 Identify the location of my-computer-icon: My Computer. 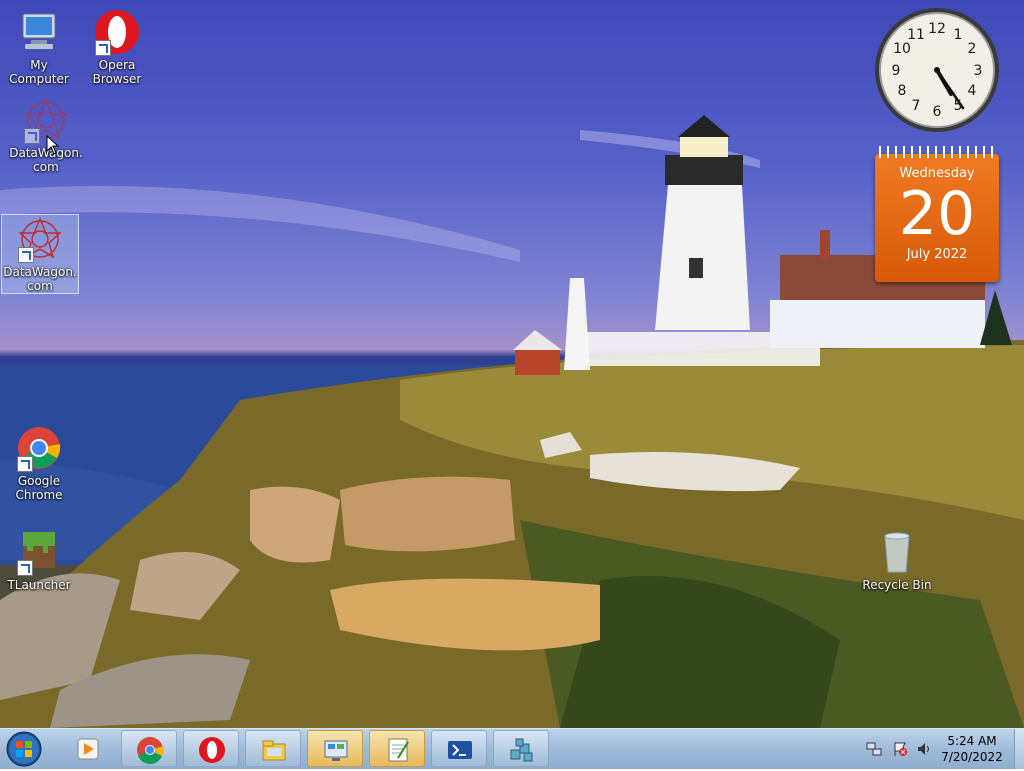
(39, 47).